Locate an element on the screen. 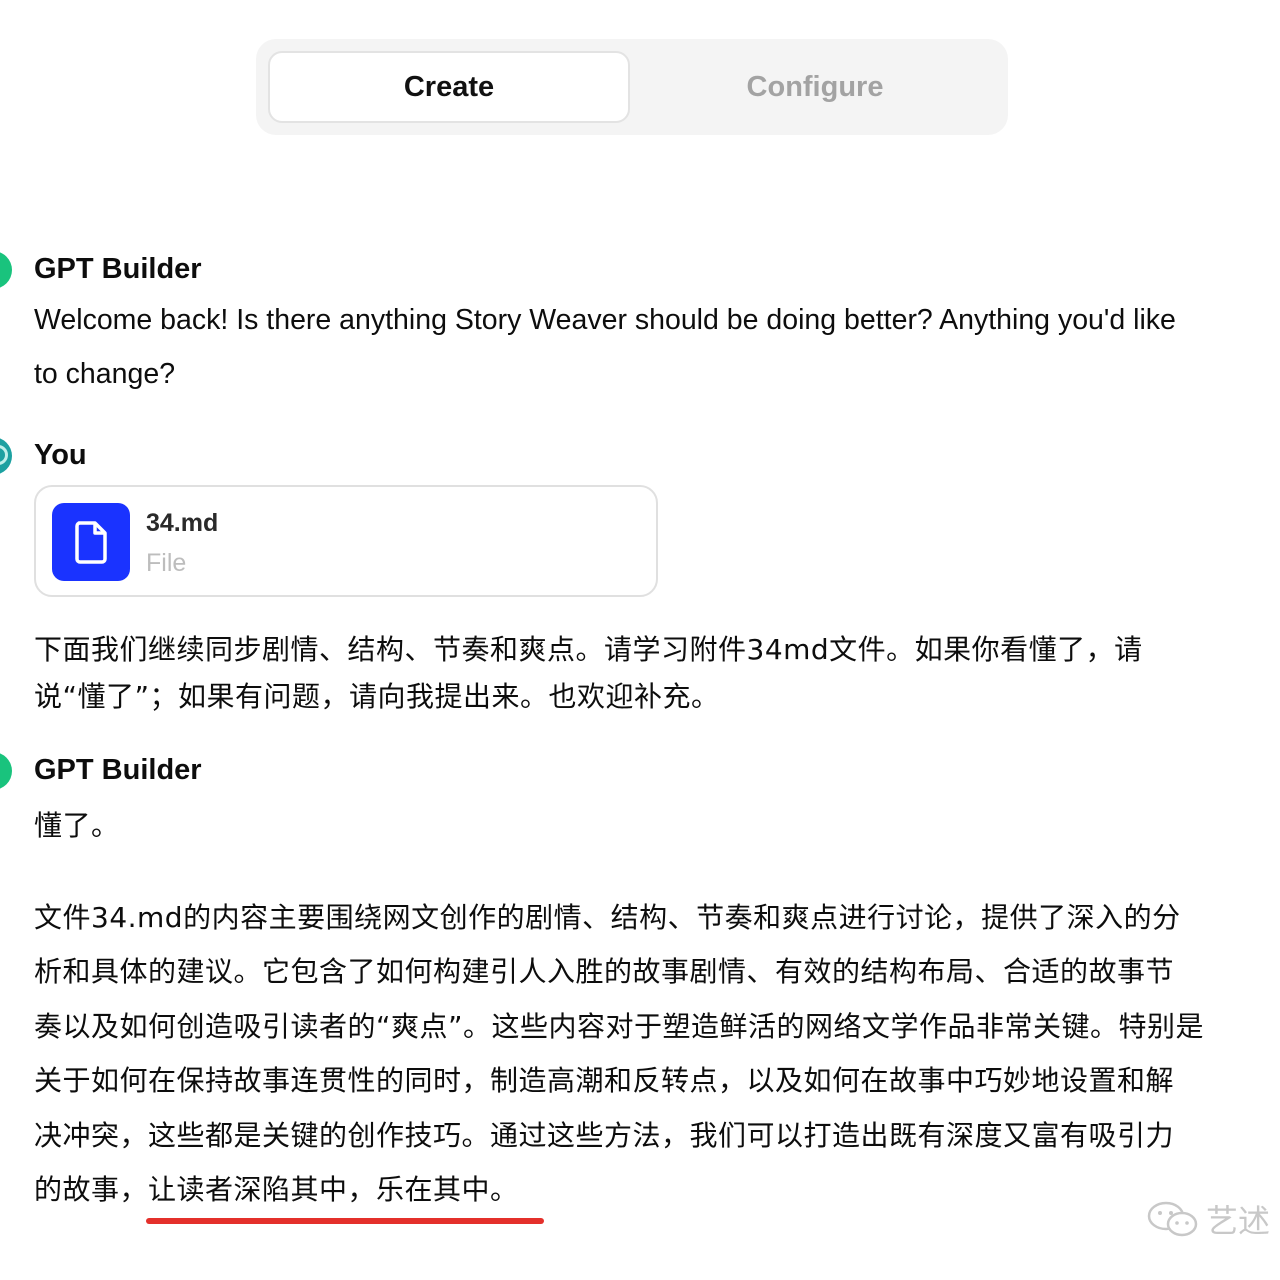 The height and width of the screenshot is (1280, 1280). mode-tab-switch: Create Configure is located at coordinates (632, 87).